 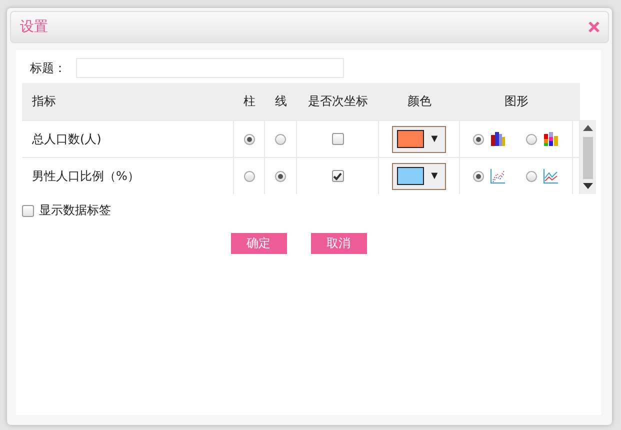 What do you see at coordinates (551, 176) in the screenshot?
I see `line-chart-icon` at bounding box center [551, 176].